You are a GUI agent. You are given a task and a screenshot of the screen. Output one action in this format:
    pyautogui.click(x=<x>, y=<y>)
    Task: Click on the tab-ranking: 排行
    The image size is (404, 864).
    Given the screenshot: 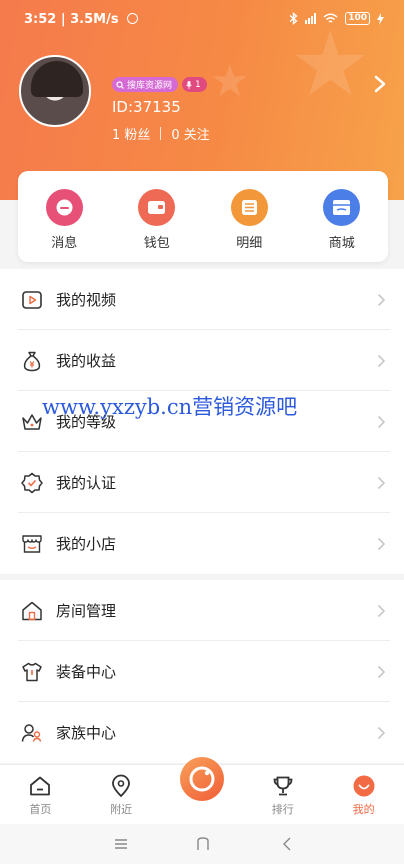 What is the action you would take?
    pyautogui.click(x=282, y=794)
    